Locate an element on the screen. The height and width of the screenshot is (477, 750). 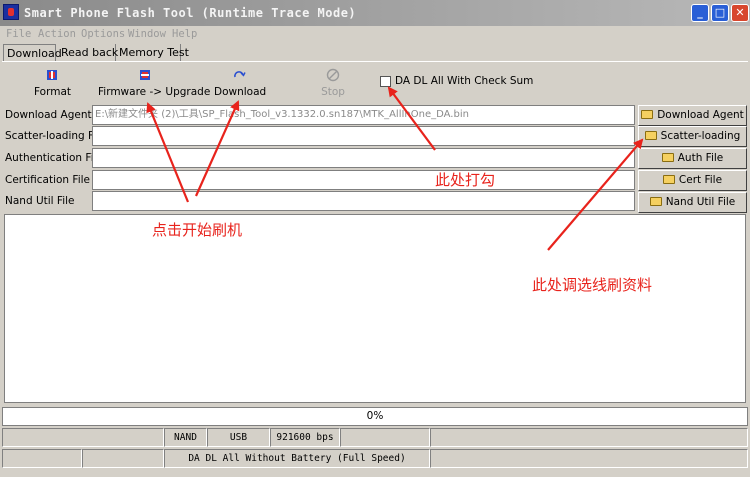
cert-file-button-label: Cert File is located at coordinates (700, 180).